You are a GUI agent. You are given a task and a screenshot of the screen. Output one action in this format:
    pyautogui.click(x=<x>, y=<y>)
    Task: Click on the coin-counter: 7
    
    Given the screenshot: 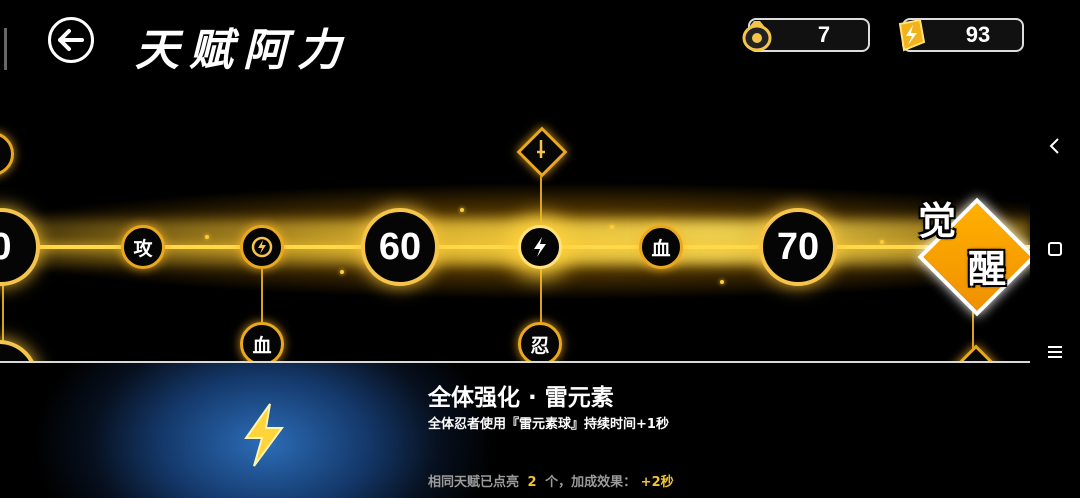 What is the action you would take?
    pyautogui.click(x=806, y=35)
    